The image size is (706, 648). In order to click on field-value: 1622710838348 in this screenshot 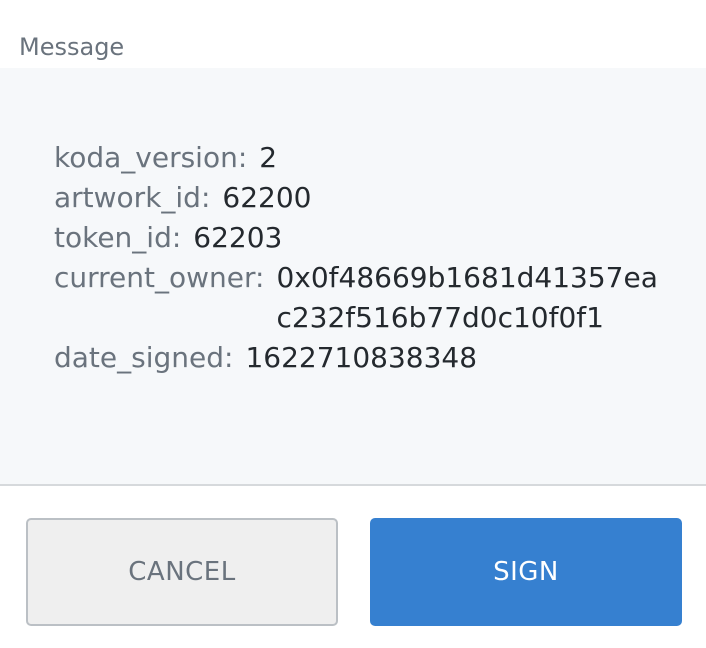, I will do `click(361, 357)`.